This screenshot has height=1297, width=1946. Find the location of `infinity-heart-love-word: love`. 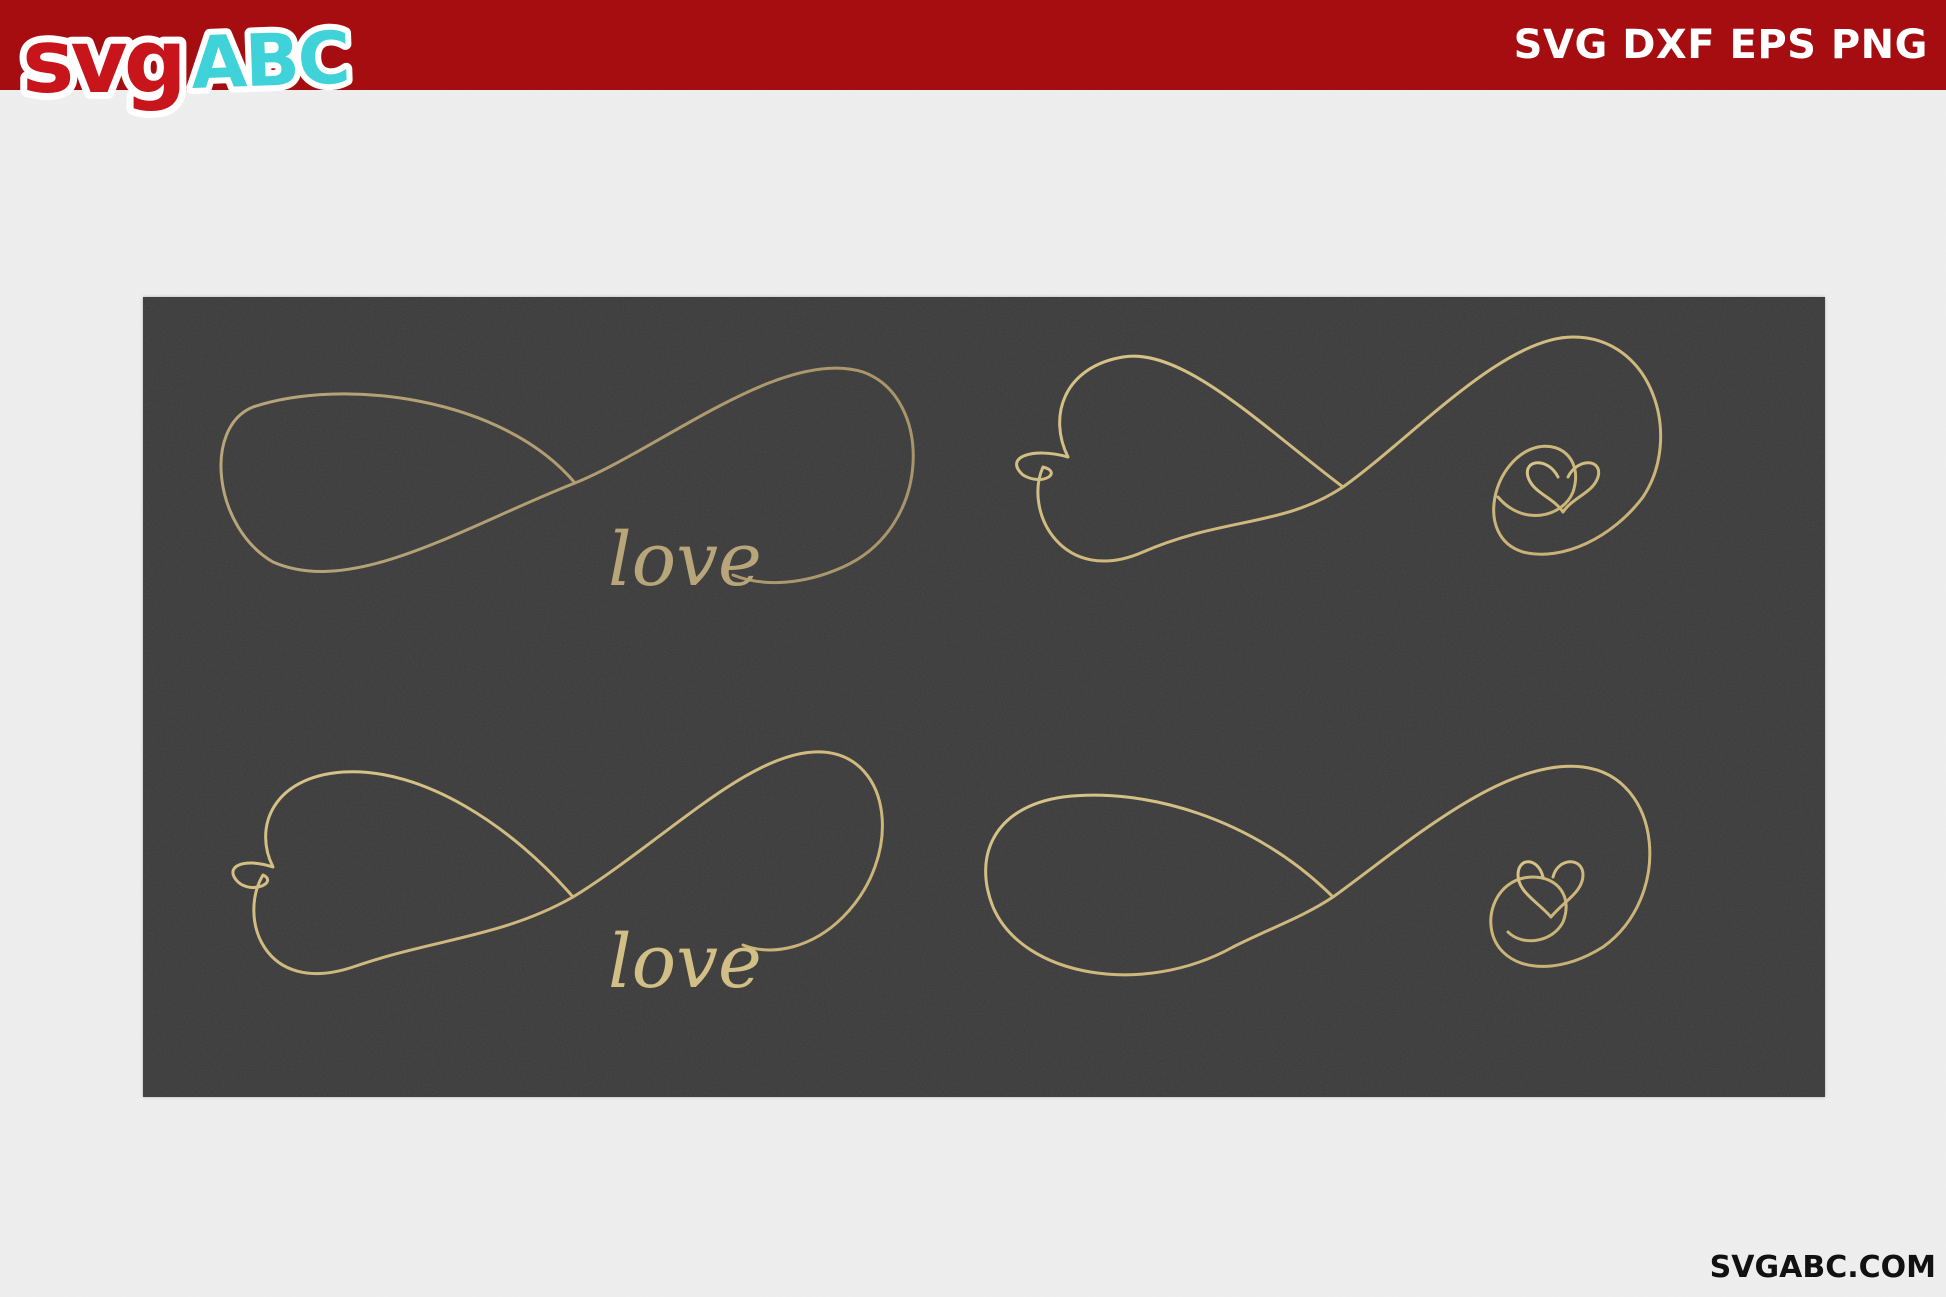

infinity-heart-love-word: love is located at coordinates (685, 962).